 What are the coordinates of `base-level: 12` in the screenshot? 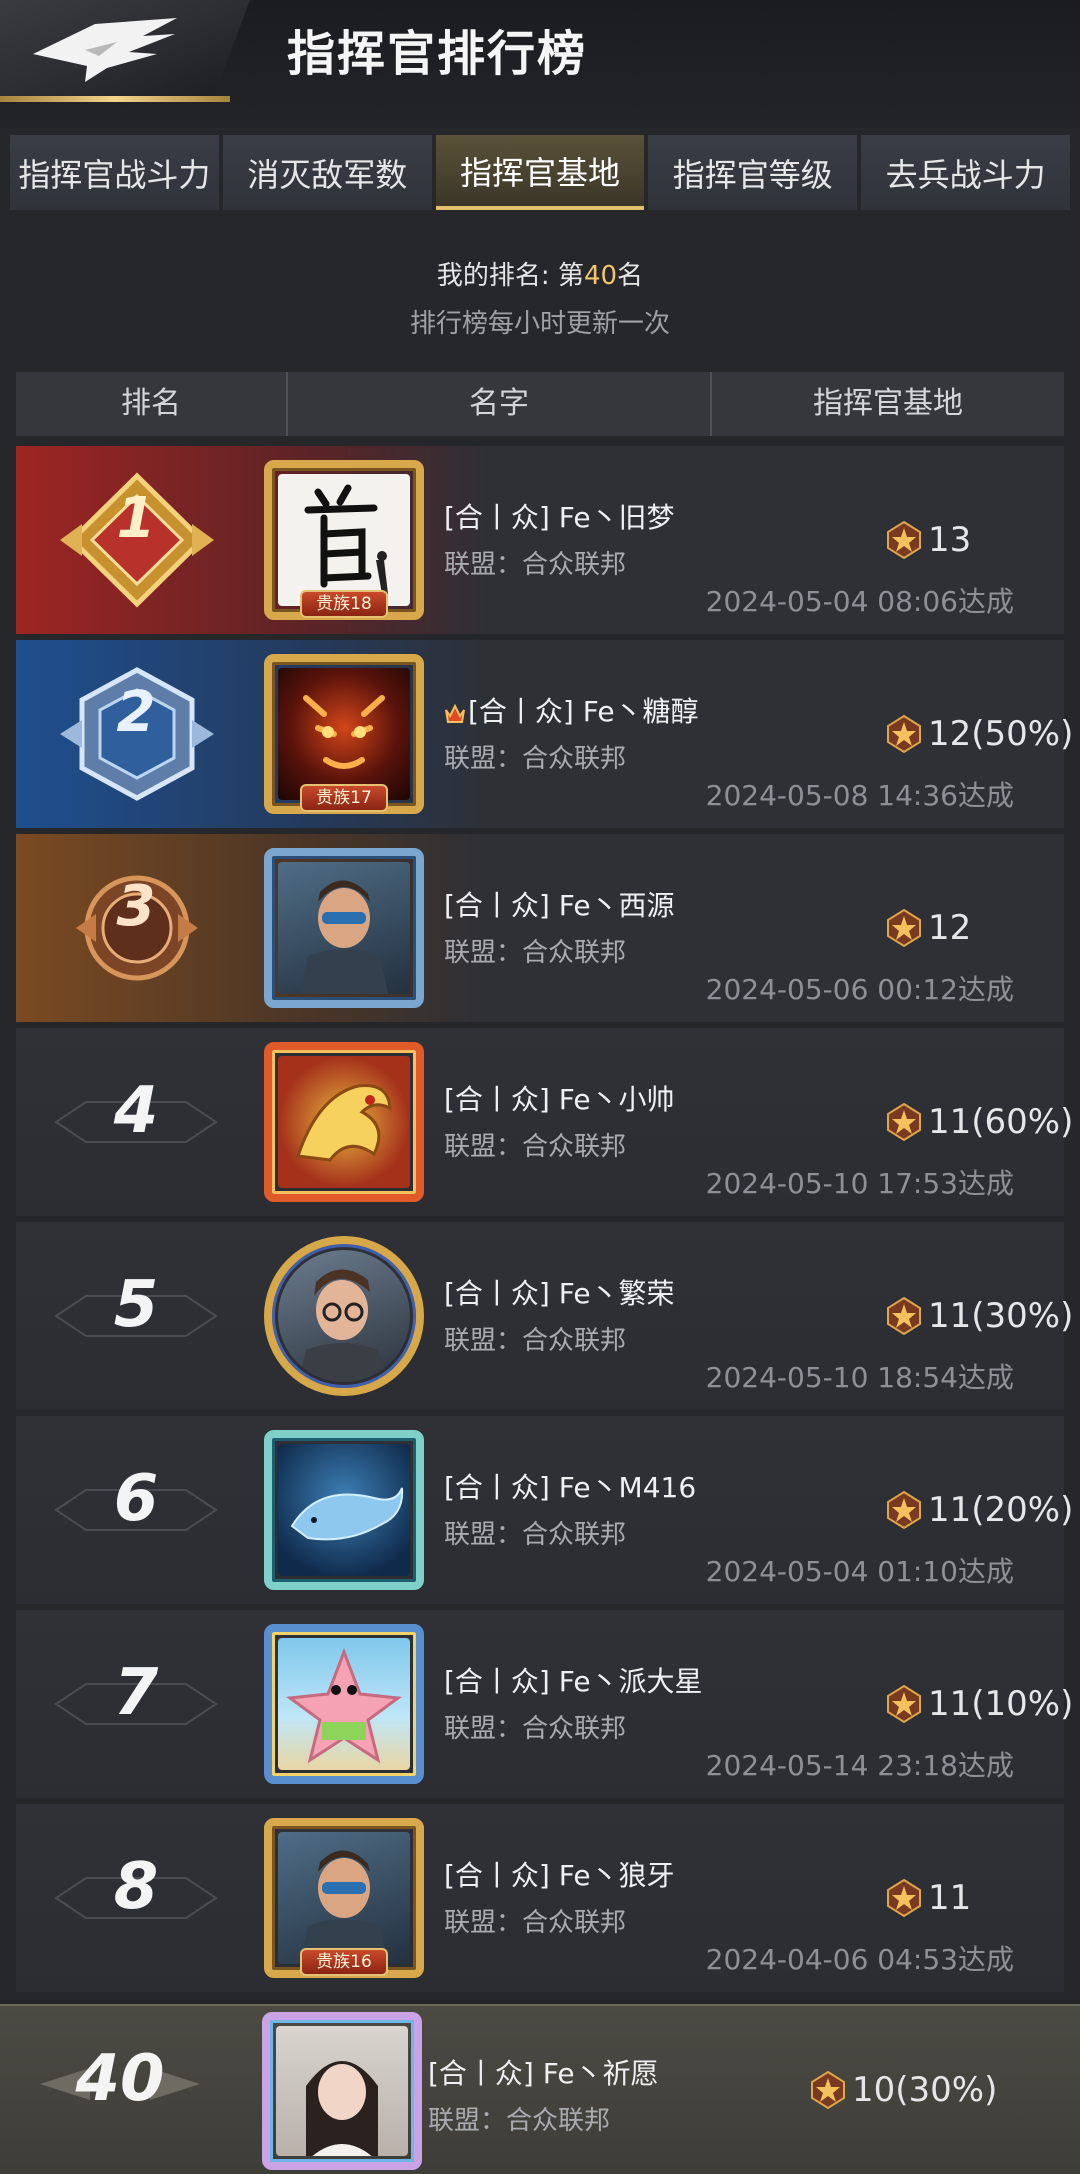 It's located at (928, 928).